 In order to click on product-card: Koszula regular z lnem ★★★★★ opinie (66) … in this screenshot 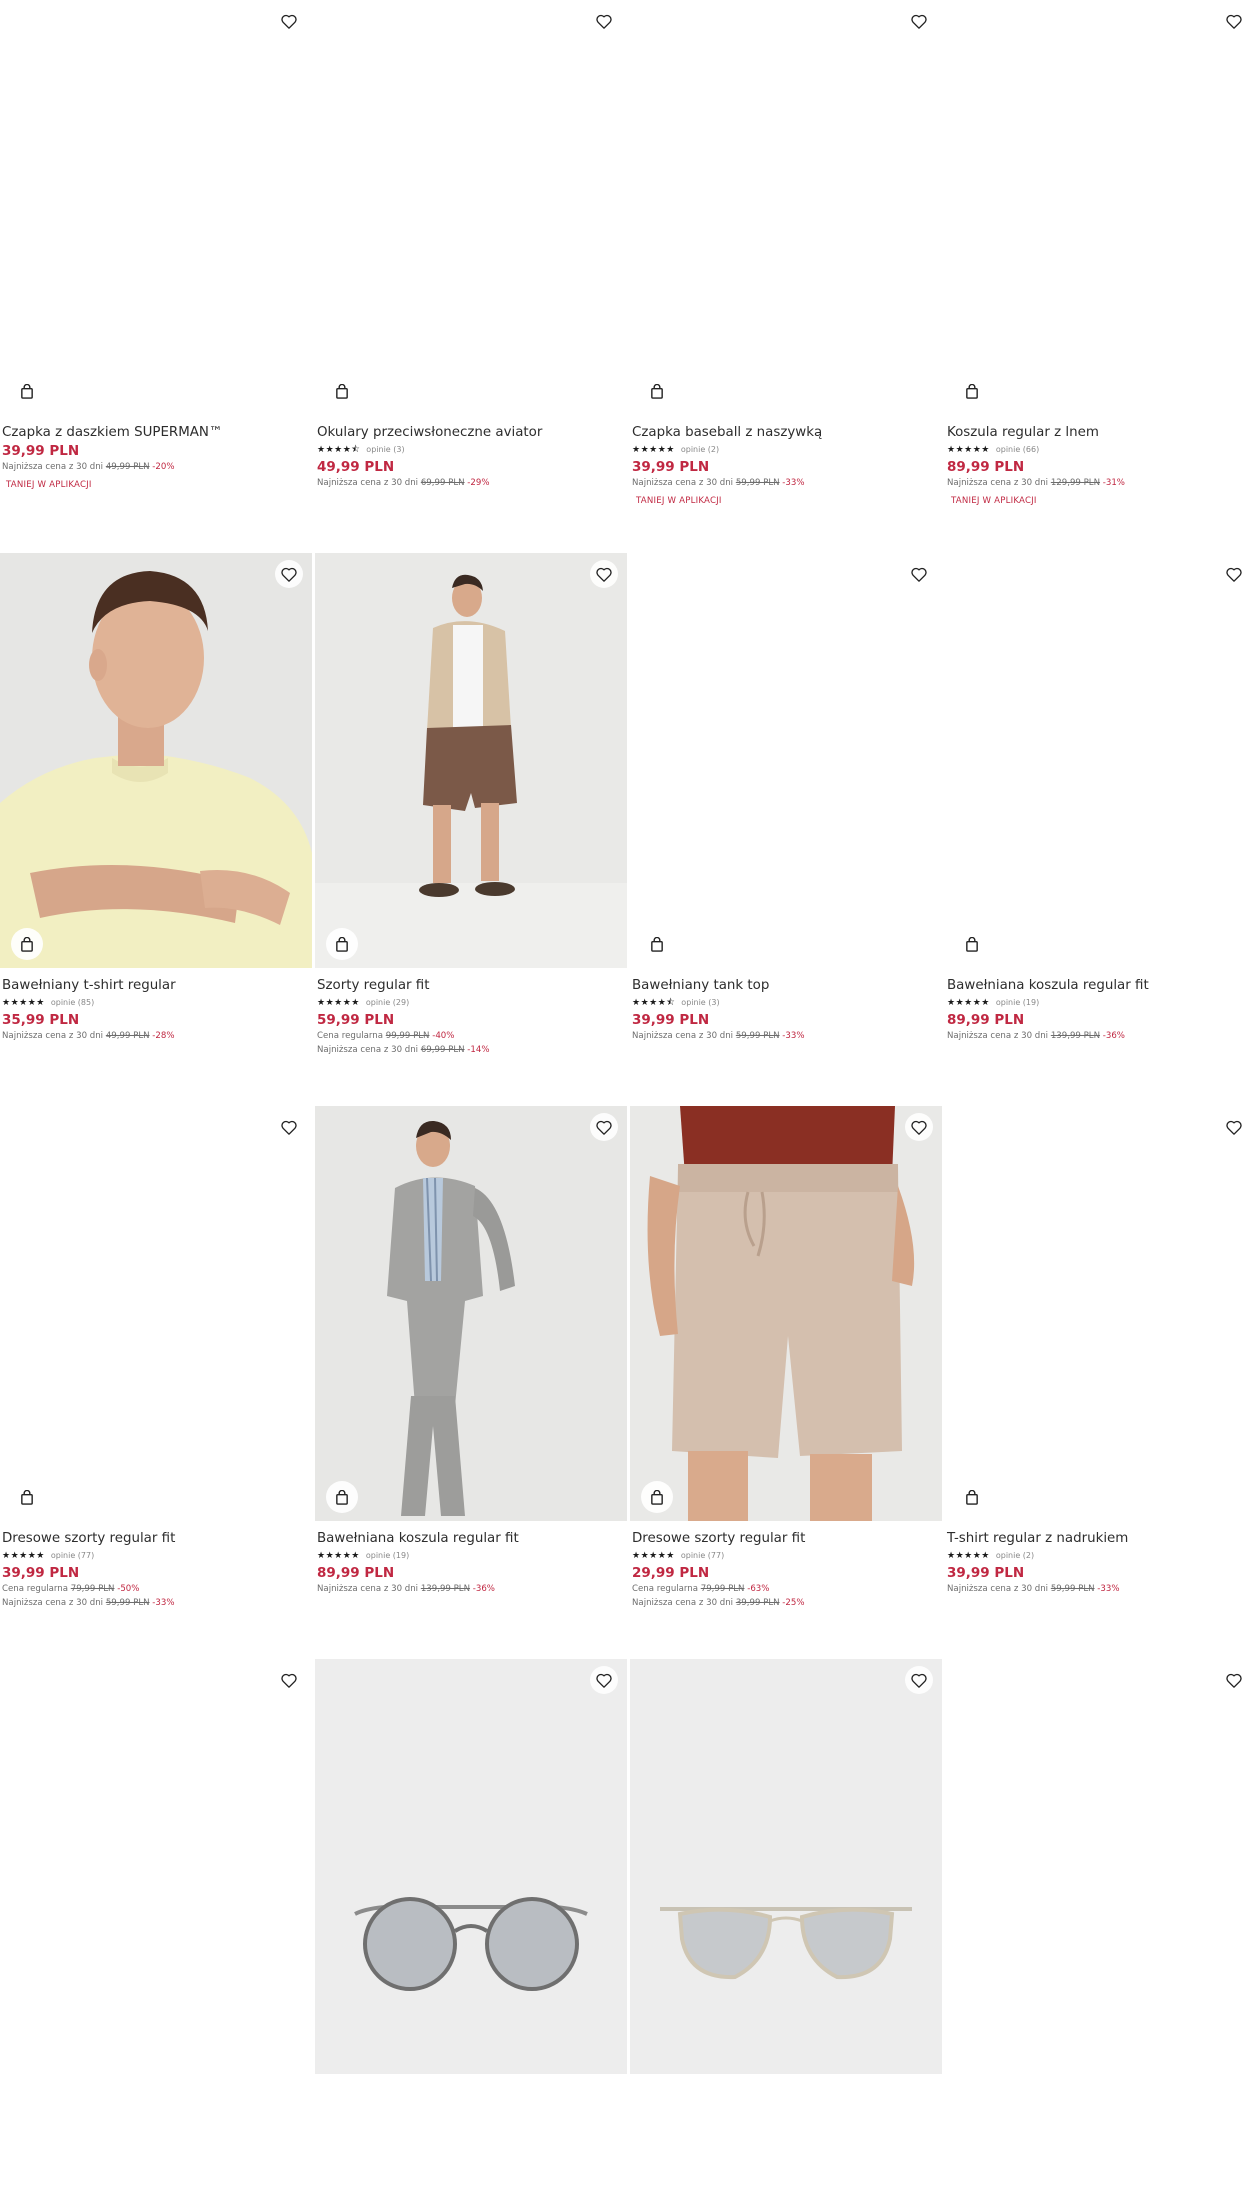, I will do `click(1097, 282)`.